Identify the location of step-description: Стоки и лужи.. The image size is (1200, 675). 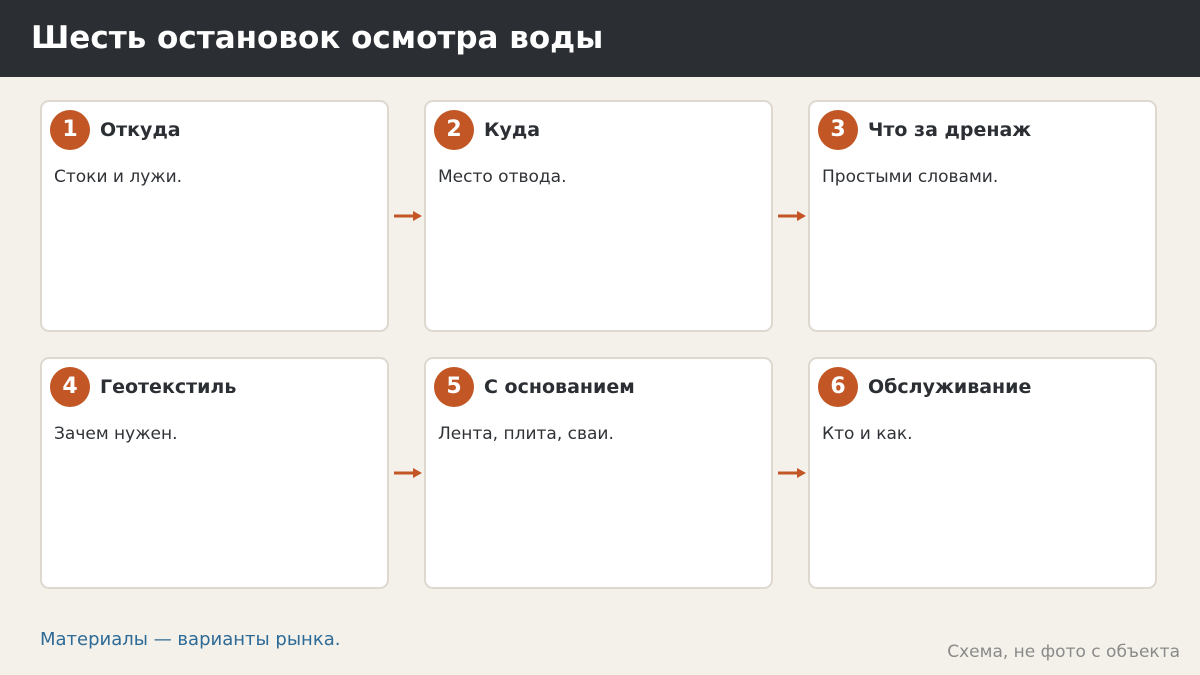
(118, 177).